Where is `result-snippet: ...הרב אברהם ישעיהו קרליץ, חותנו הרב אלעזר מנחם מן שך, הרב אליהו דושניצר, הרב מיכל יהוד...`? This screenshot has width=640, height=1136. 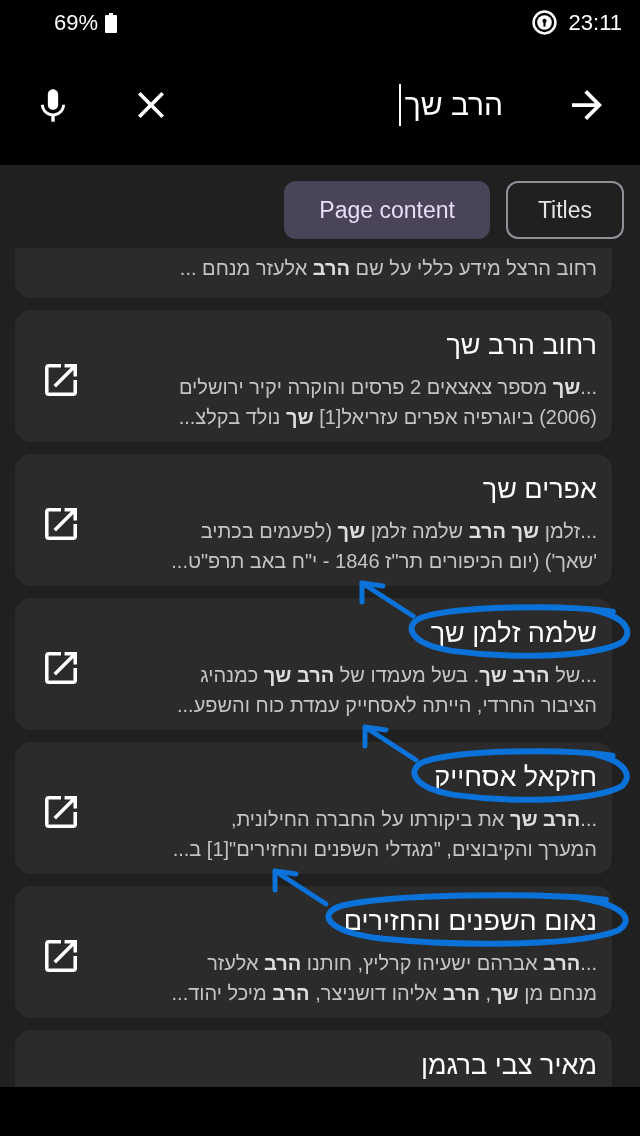
result-snippet: ...הרב אברהם ישעיהו קרליץ, חותנו הרב אלעזר מנחם מן שך, הרב אליהו דושניצר, הרב מיכל יהוד... is located at coordinates (384, 978).